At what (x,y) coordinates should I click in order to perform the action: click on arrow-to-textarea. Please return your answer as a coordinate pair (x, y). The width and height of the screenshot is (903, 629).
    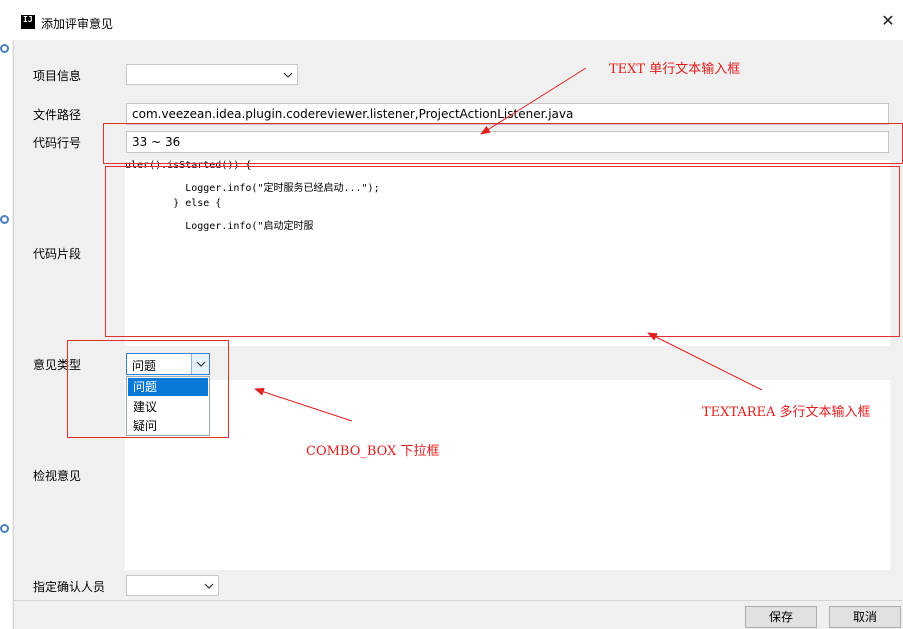
    Looking at the image, I should click on (705, 361).